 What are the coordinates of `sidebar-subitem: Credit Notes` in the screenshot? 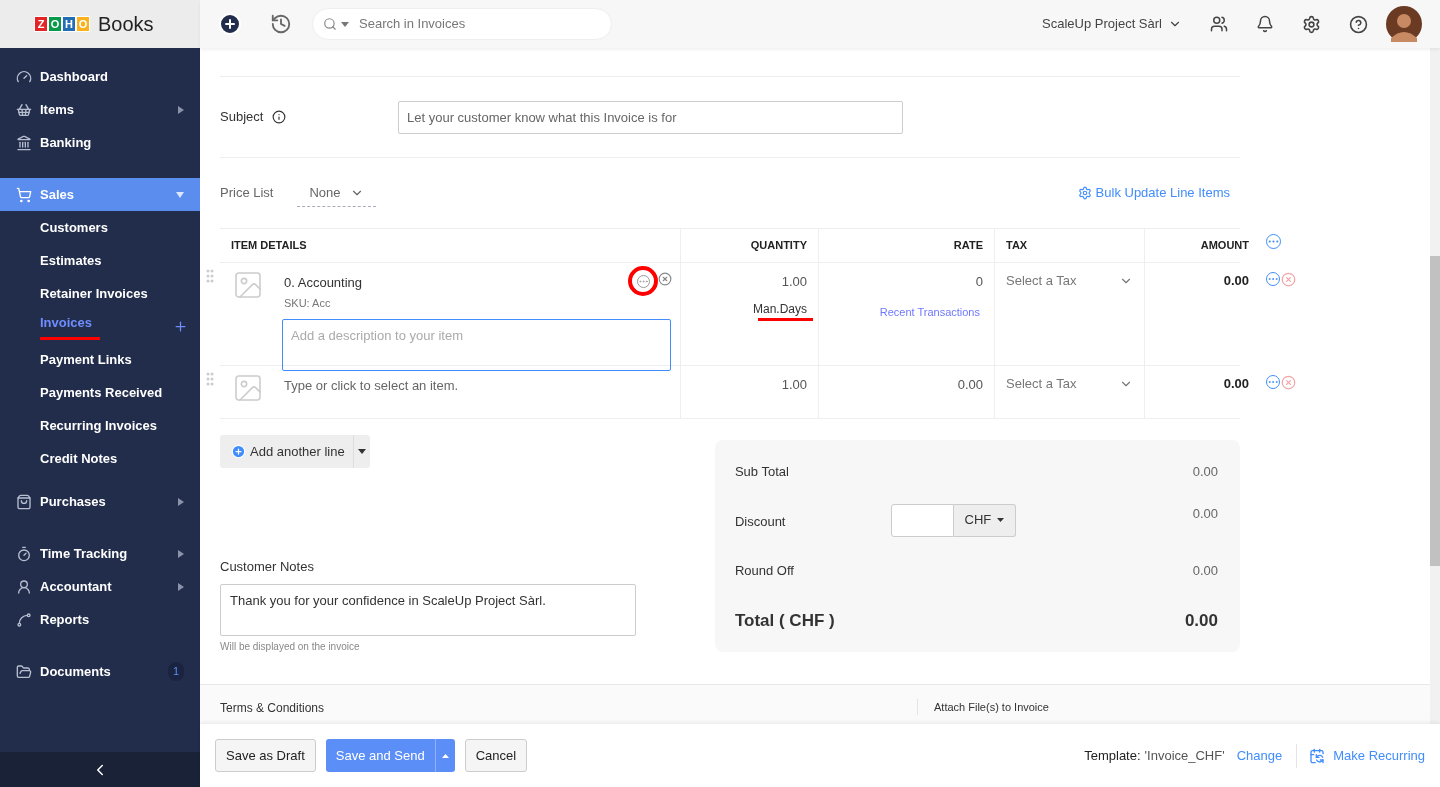 It's located at (114, 458).